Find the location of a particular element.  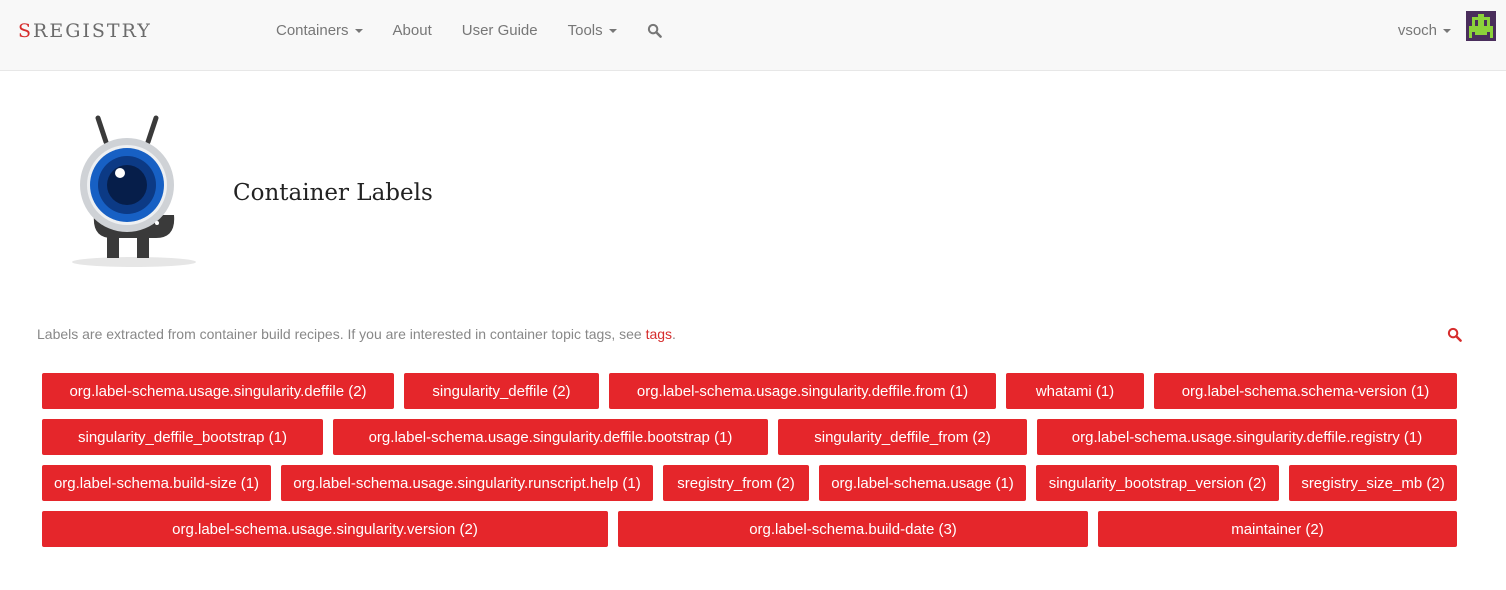

nav-about-label: About is located at coordinates (412, 30).